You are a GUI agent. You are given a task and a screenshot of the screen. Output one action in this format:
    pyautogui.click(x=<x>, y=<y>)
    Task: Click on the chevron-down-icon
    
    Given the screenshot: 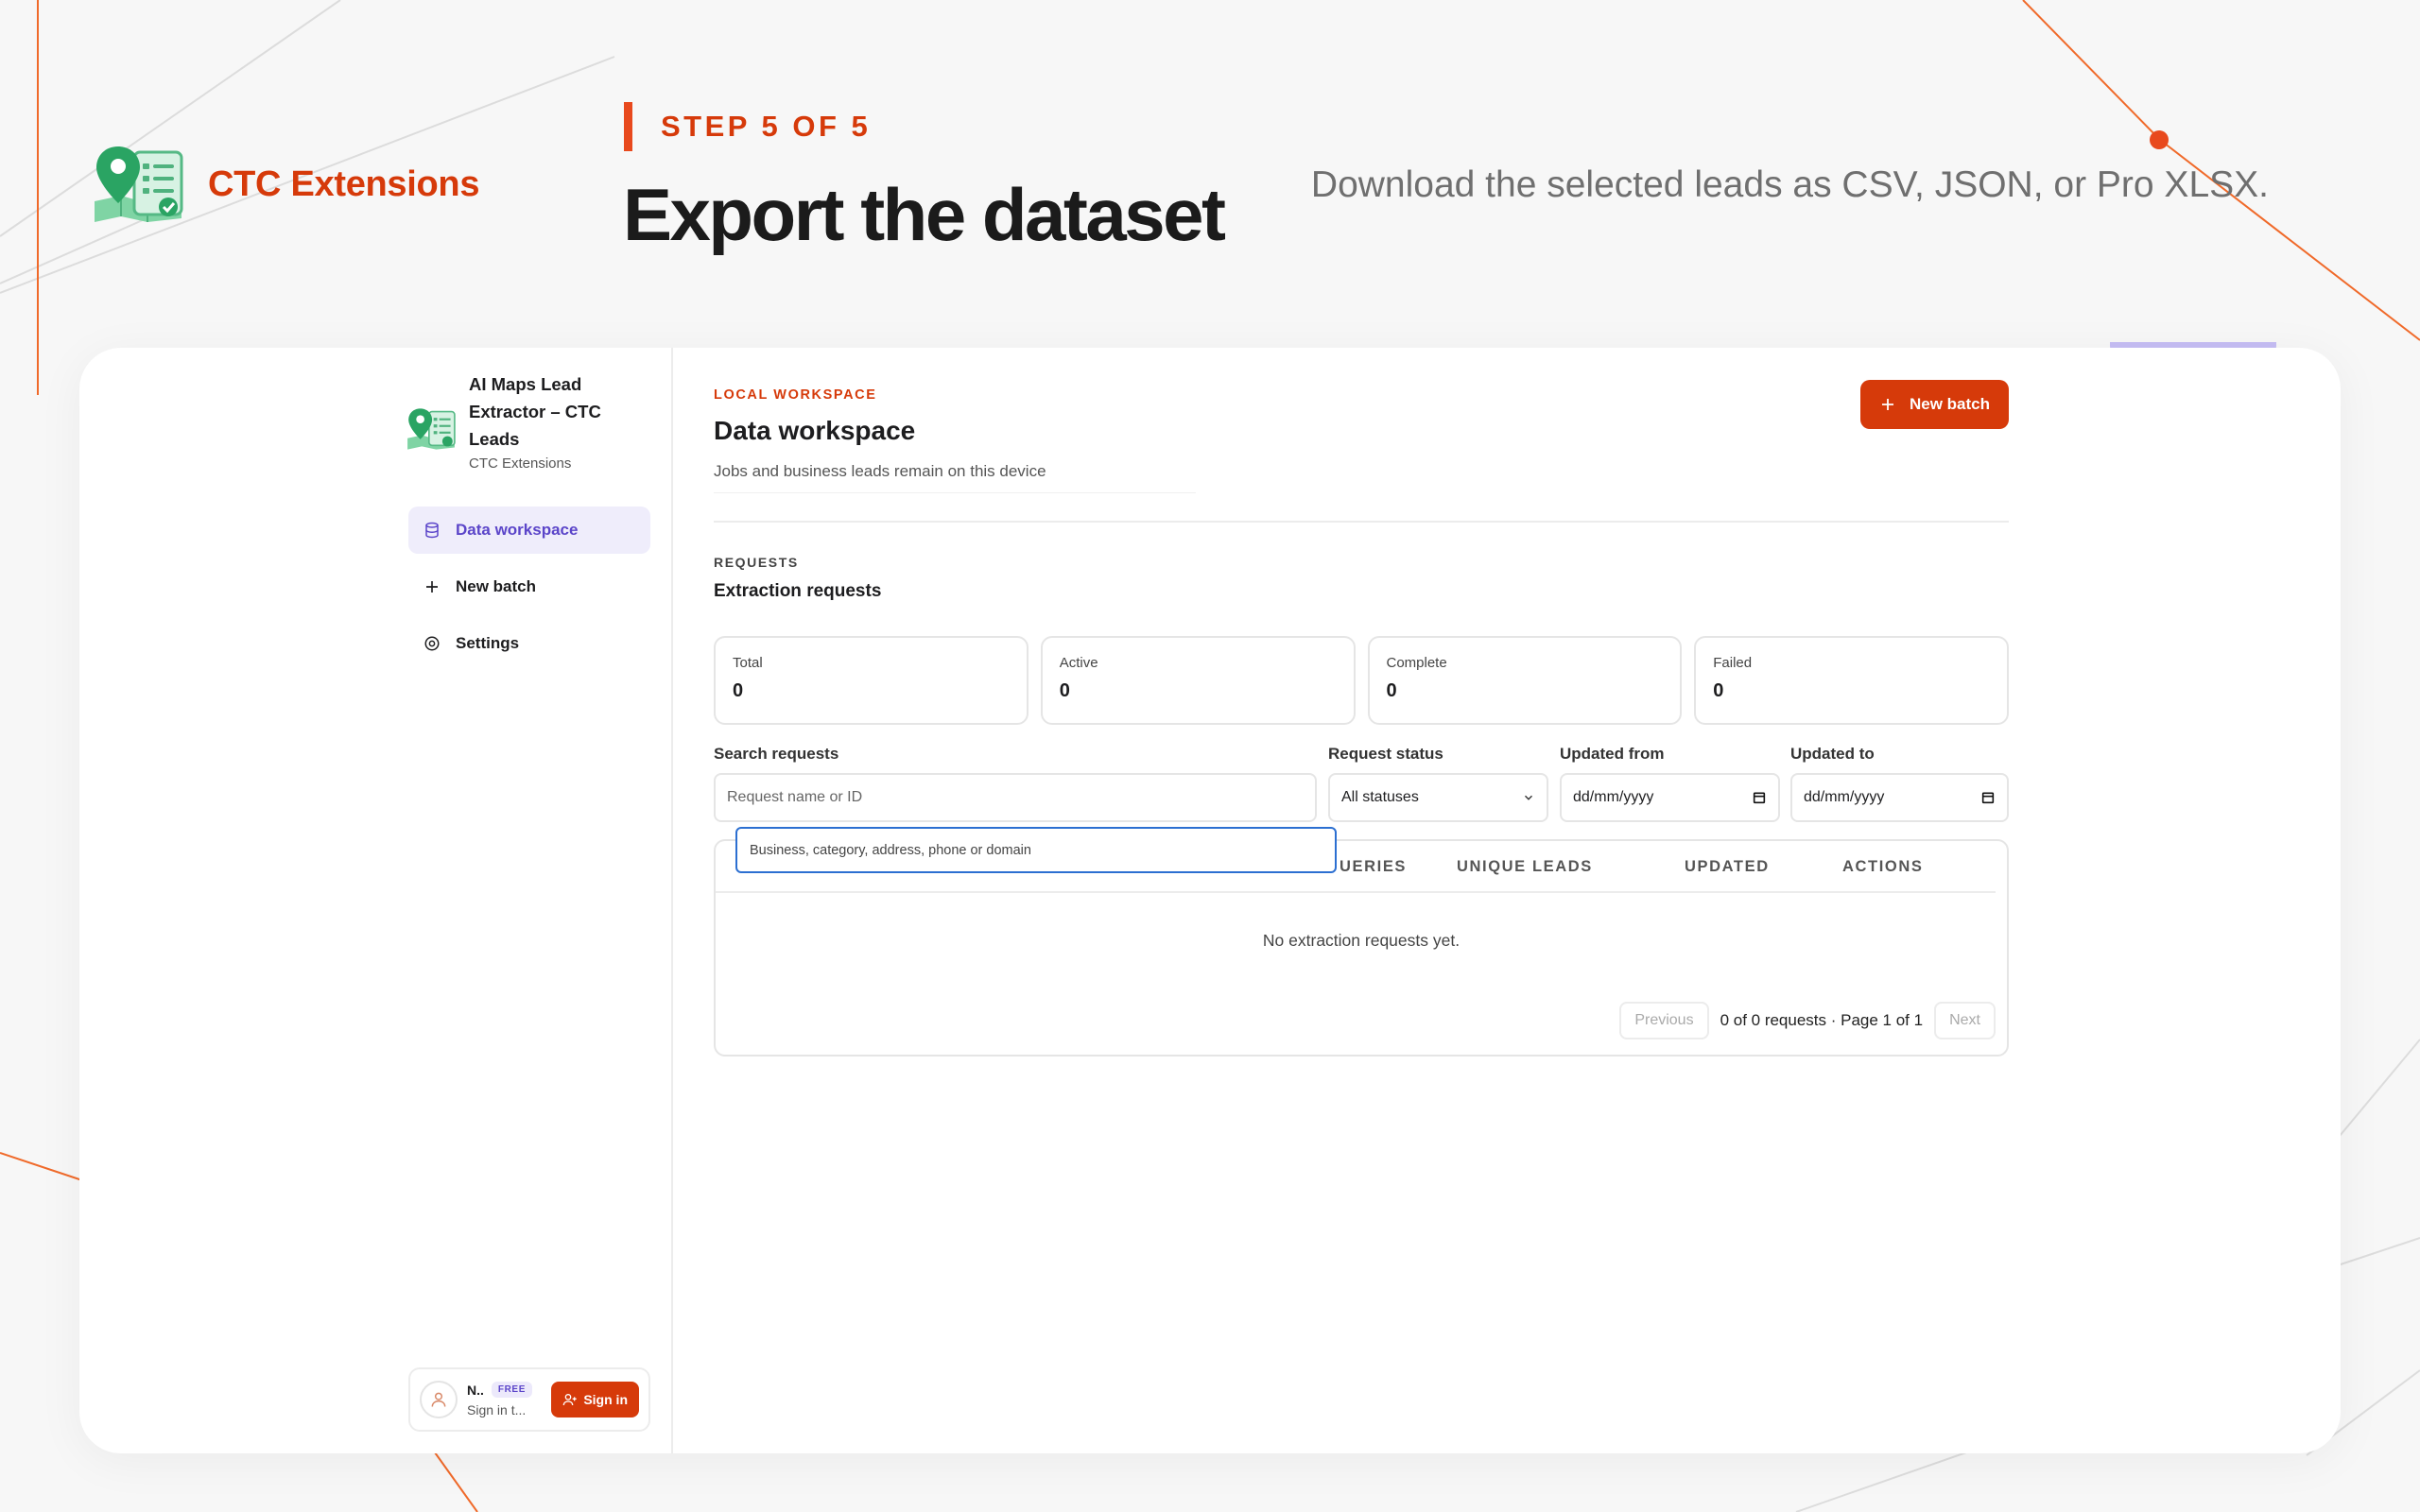 What is the action you would take?
    pyautogui.click(x=1528, y=797)
    